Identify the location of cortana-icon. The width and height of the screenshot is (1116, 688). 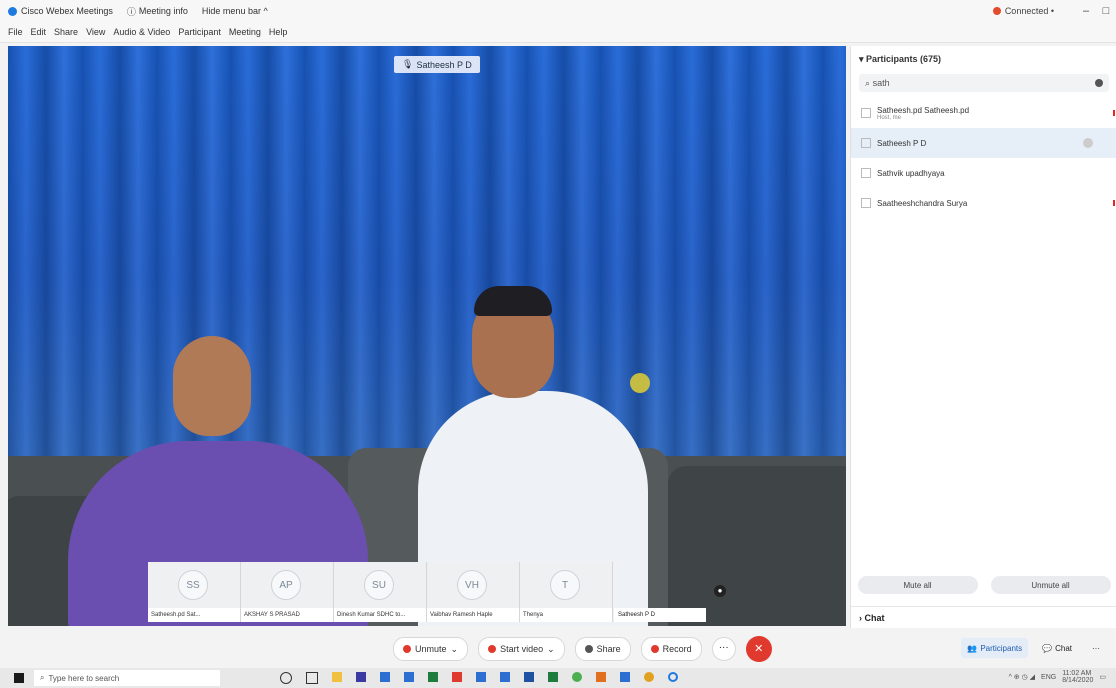
(286, 678).